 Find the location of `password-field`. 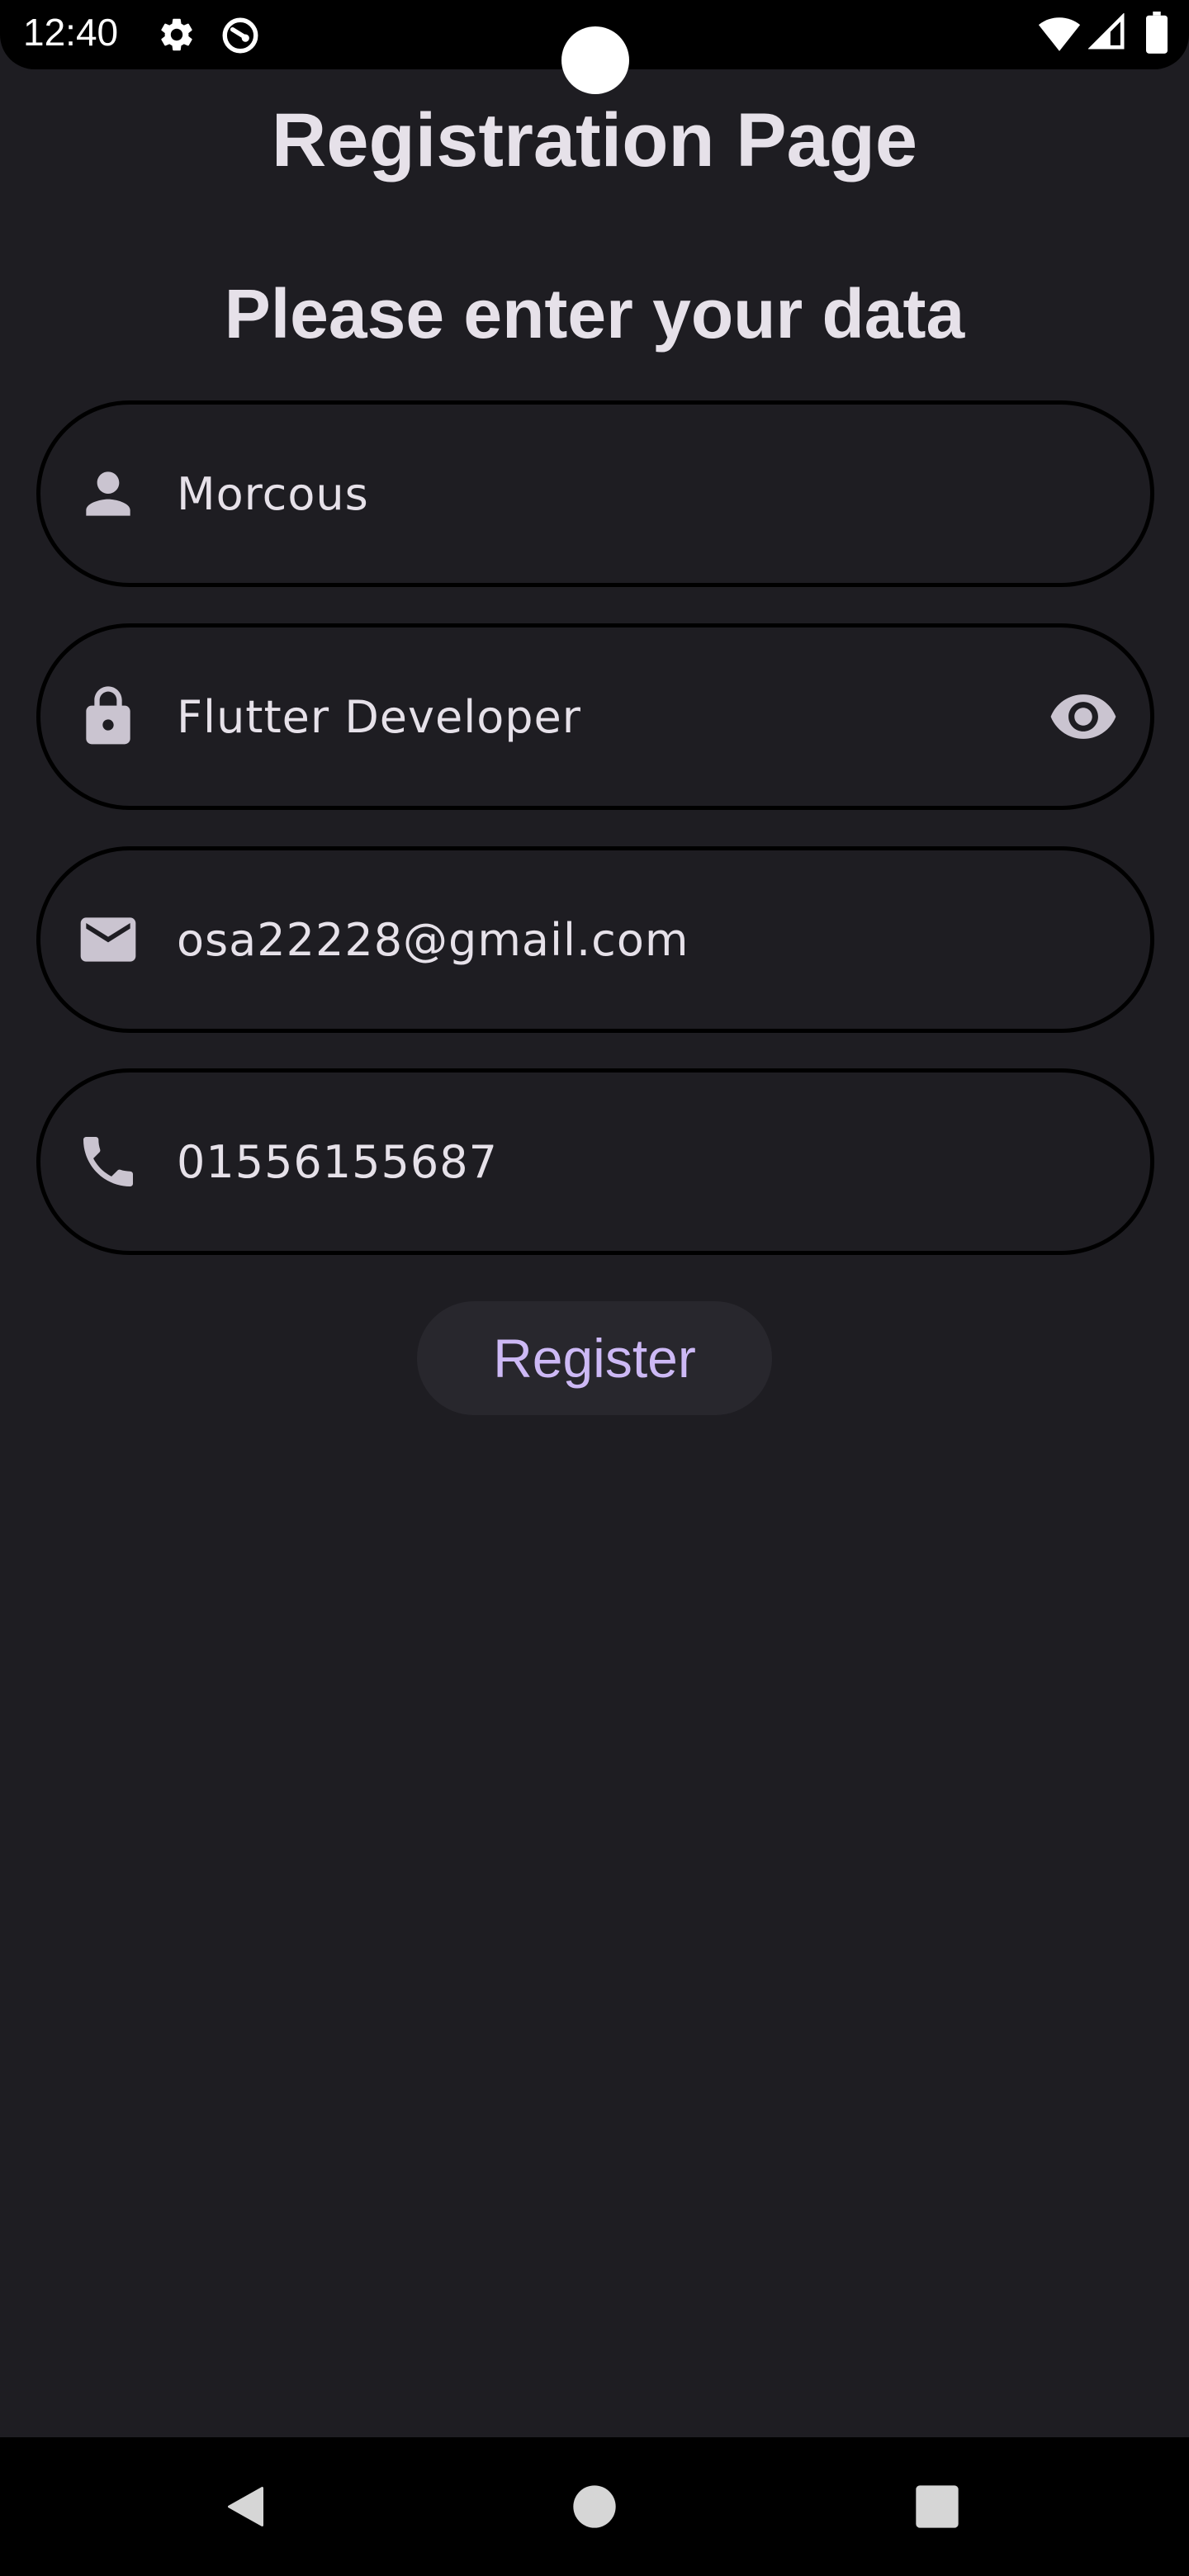

password-field is located at coordinates (595, 716).